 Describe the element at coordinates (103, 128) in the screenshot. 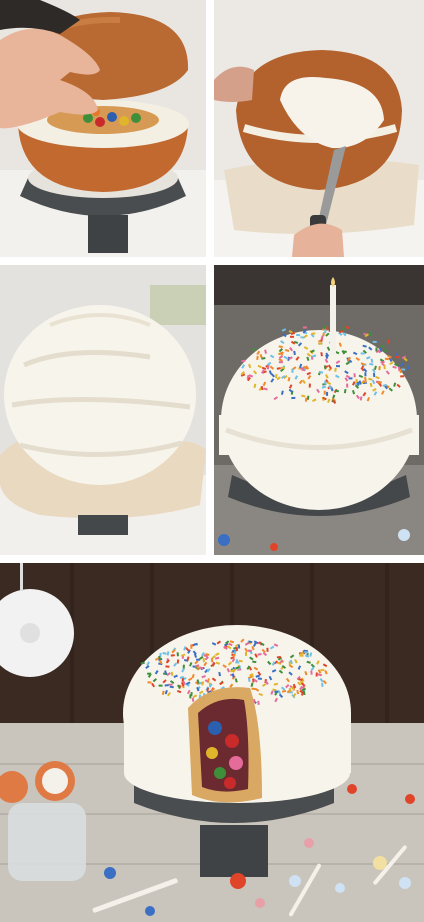

I see `photo-step-1-lifting-top` at that location.